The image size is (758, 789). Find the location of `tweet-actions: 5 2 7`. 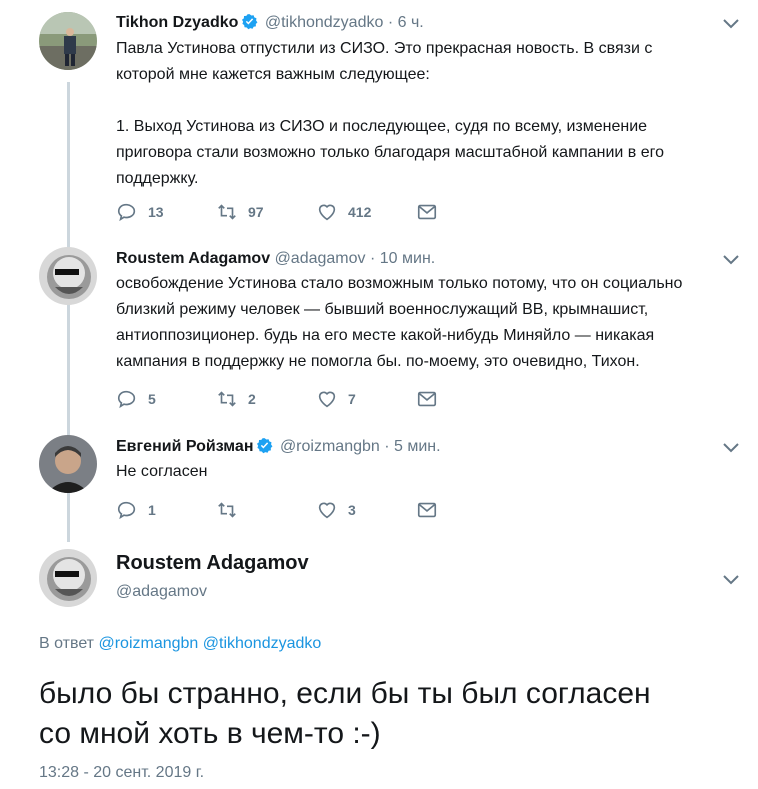

tweet-actions: 5 2 7 is located at coordinates (281, 399).